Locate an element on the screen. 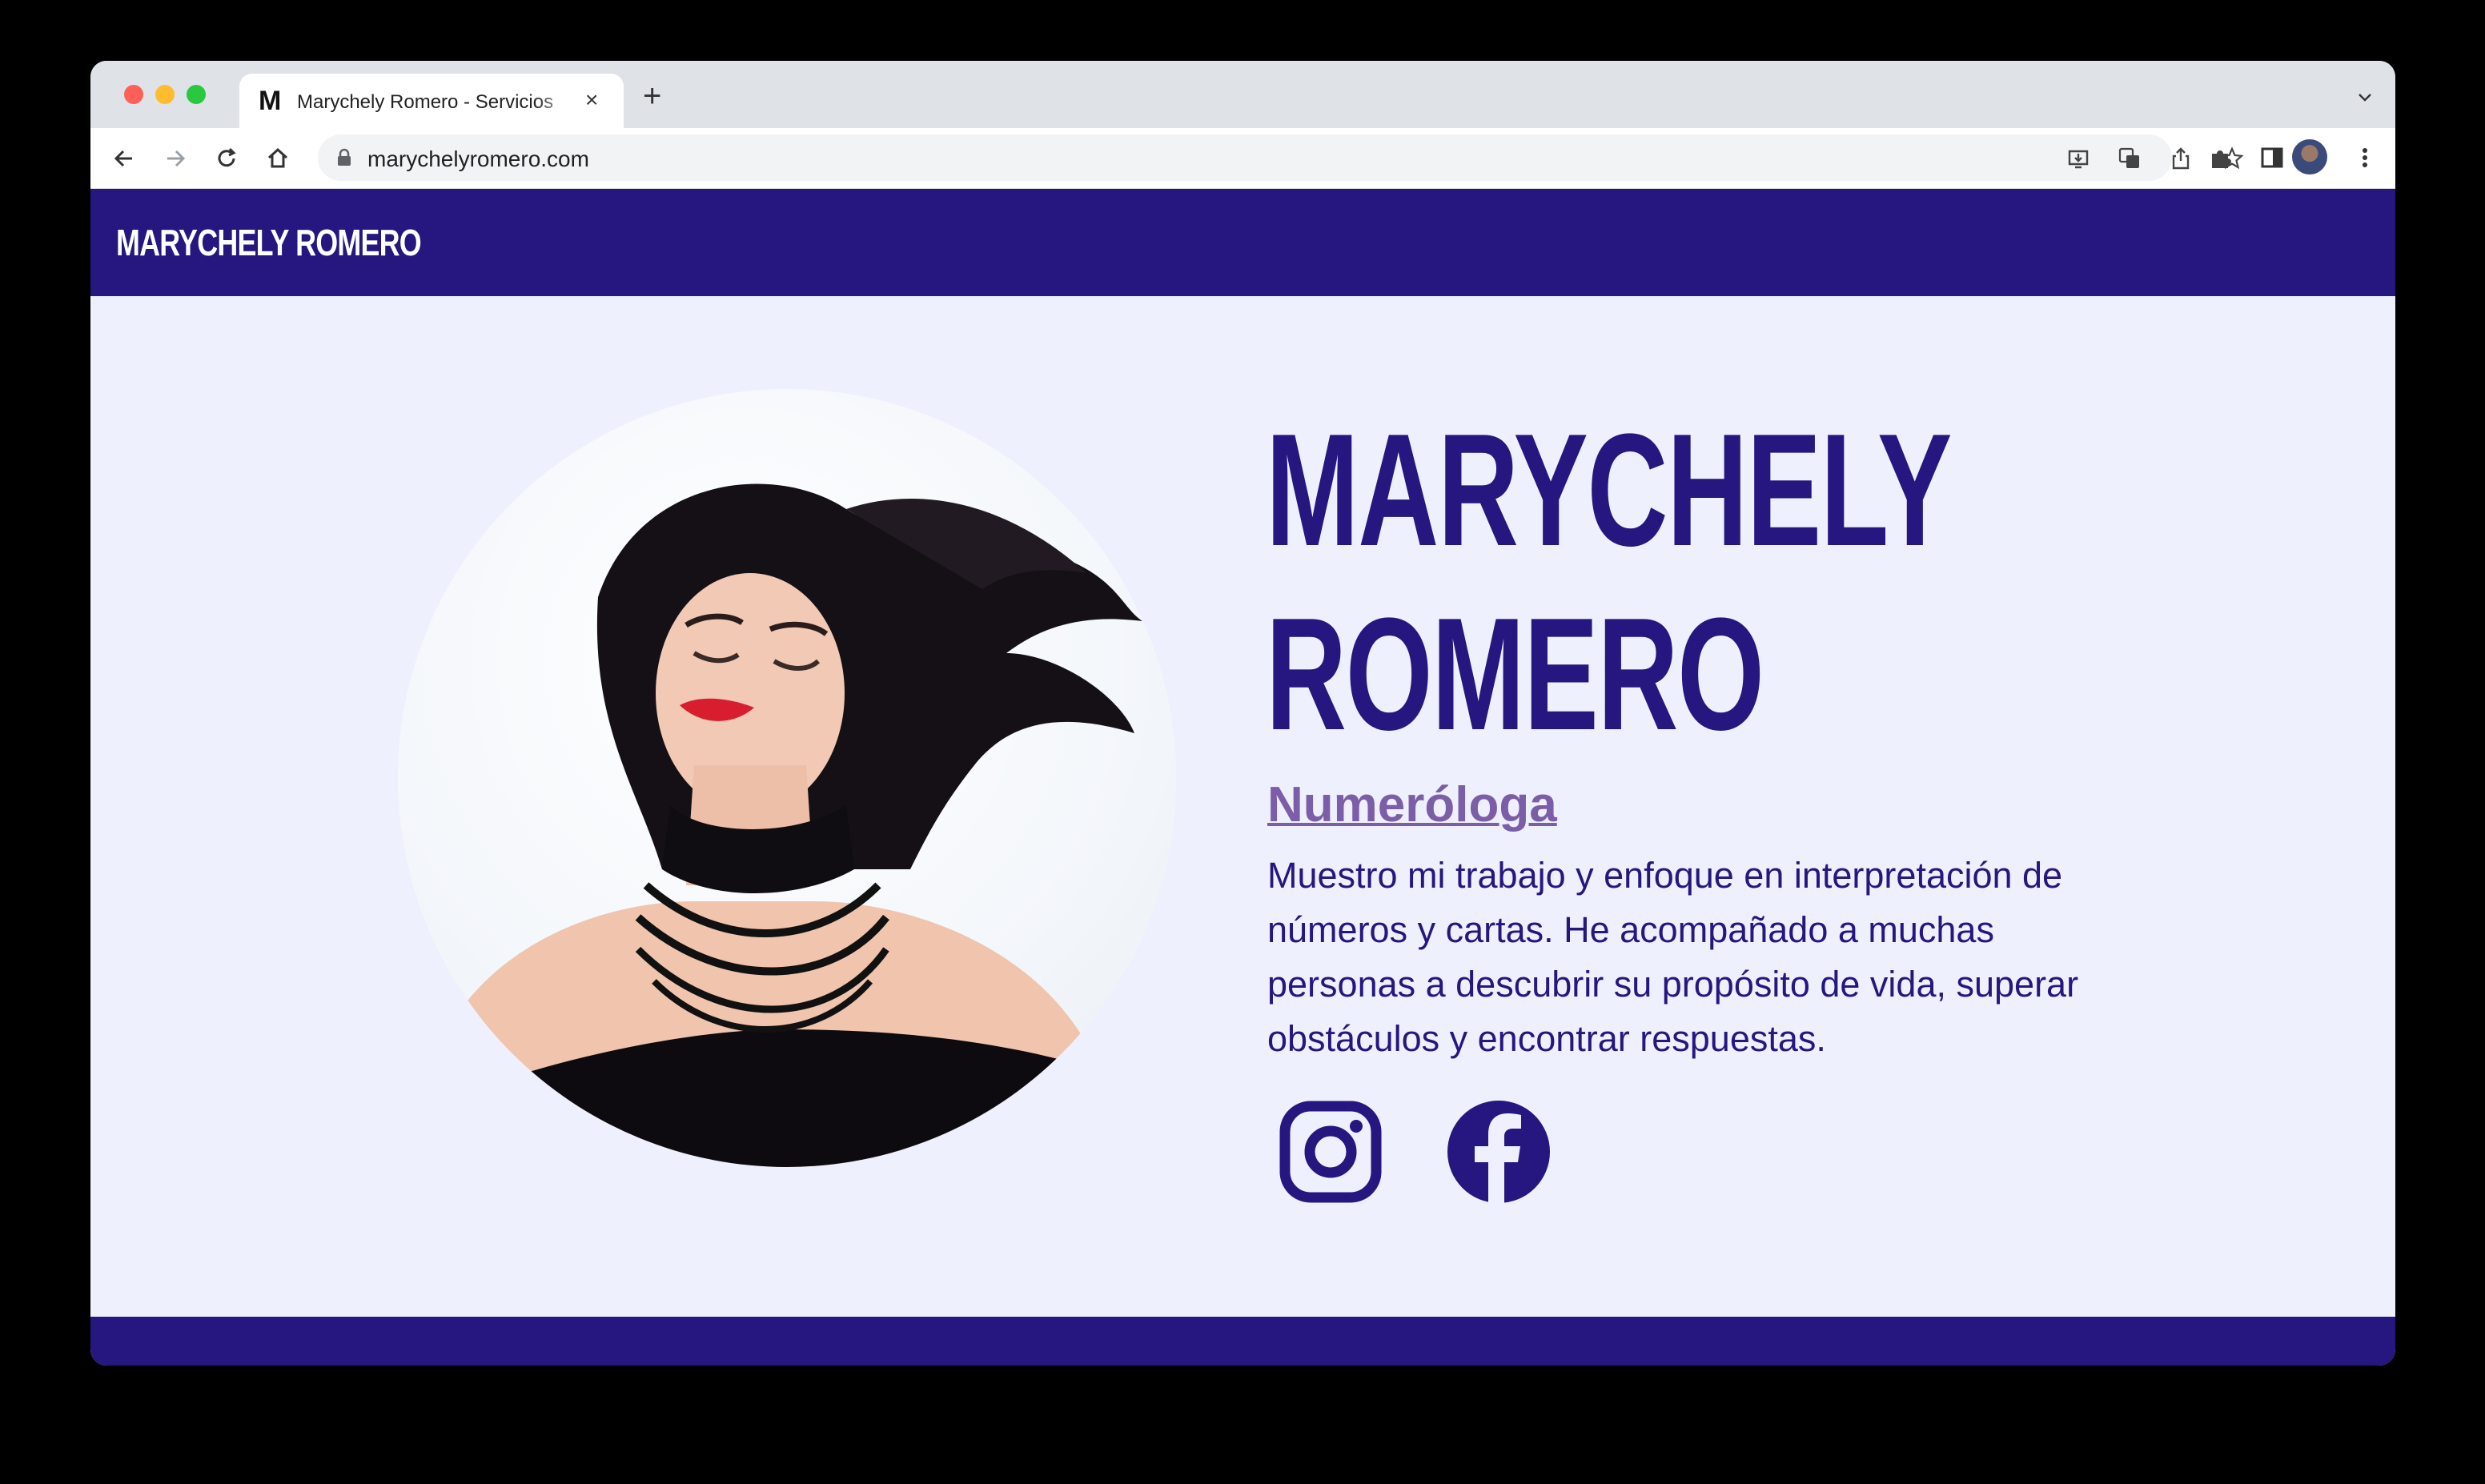  hero-name-line2: ROMERO is located at coordinates (1515, 674).